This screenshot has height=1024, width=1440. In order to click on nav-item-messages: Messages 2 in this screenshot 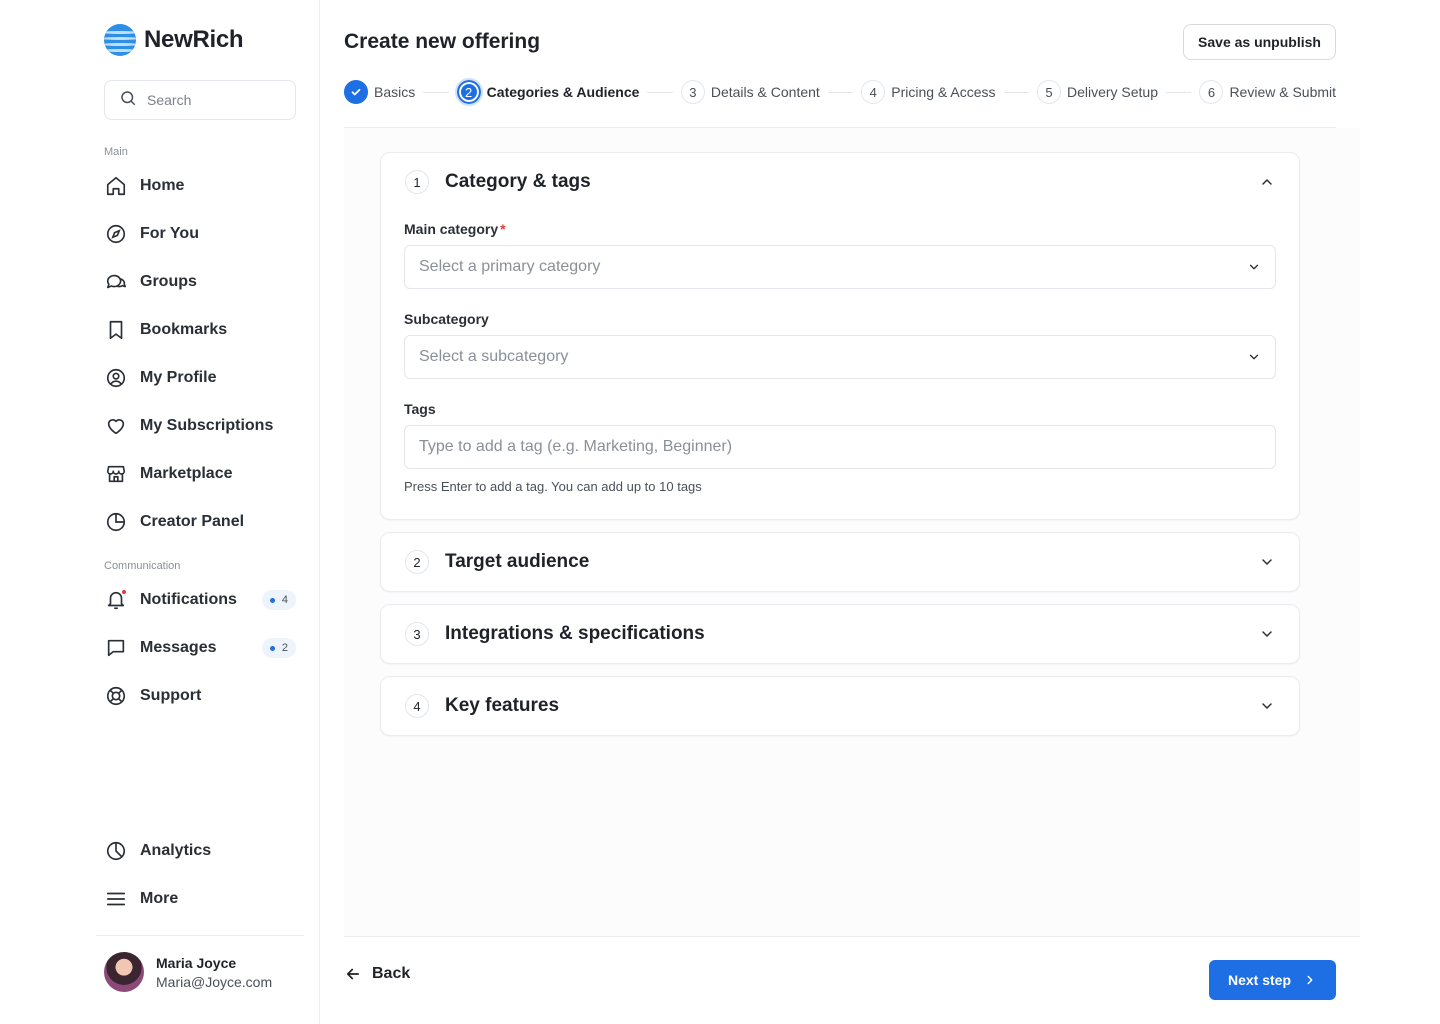, I will do `click(200, 648)`.